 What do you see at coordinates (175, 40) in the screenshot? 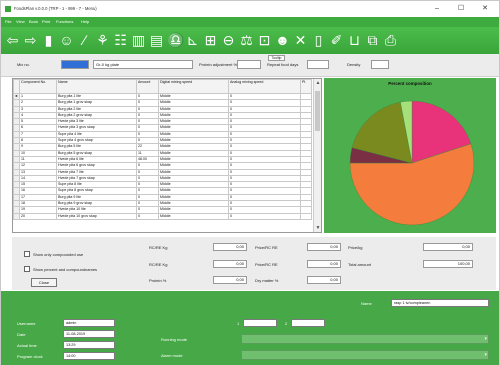
I see `scale-icon: ♎` at bounding box center [175, 40].